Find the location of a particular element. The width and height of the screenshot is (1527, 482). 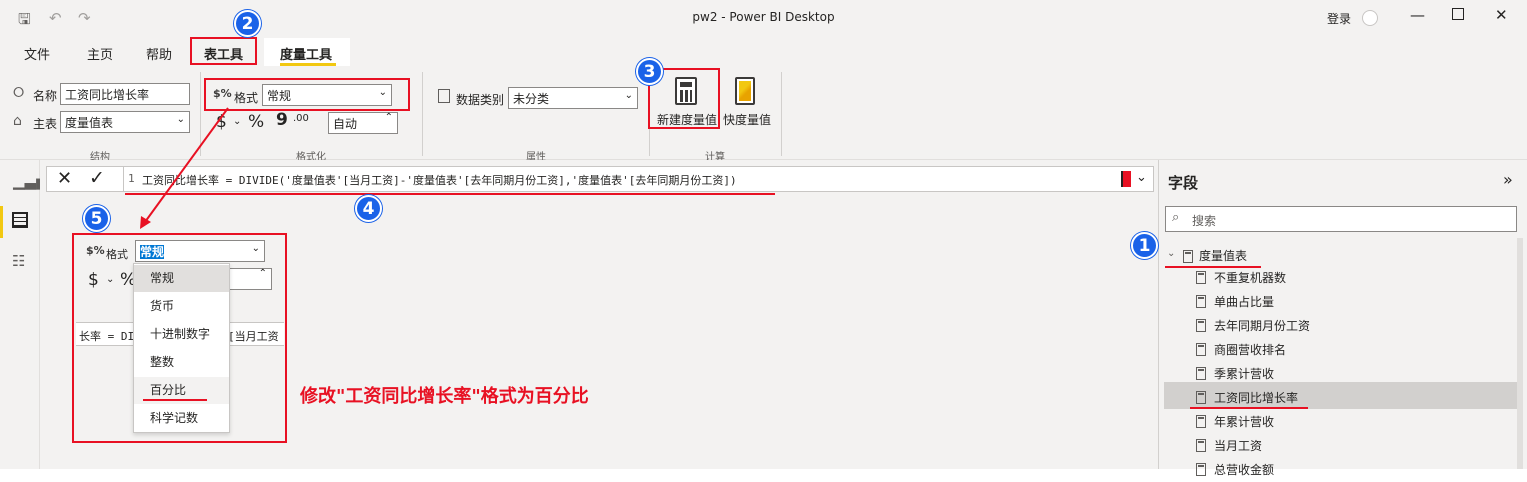

option-decimal: 十进制数字 is located at coordinates (181, 334).